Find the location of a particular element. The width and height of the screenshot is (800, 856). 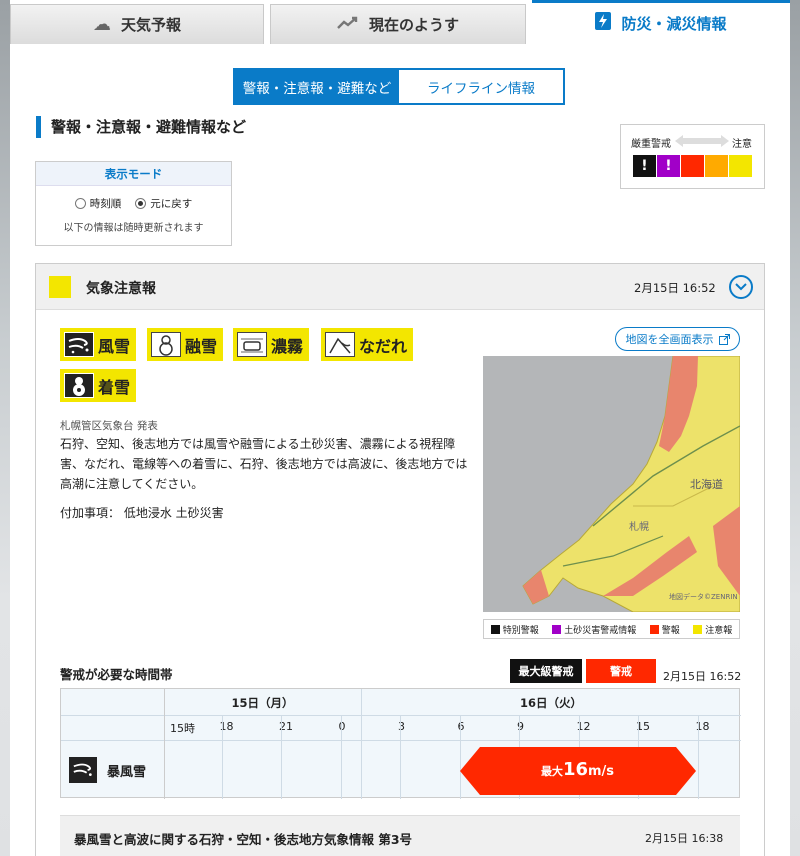

map-legend: 特別警報 土砂災害警戒情報 警報 注意報 is located at coordinates (611, 629).